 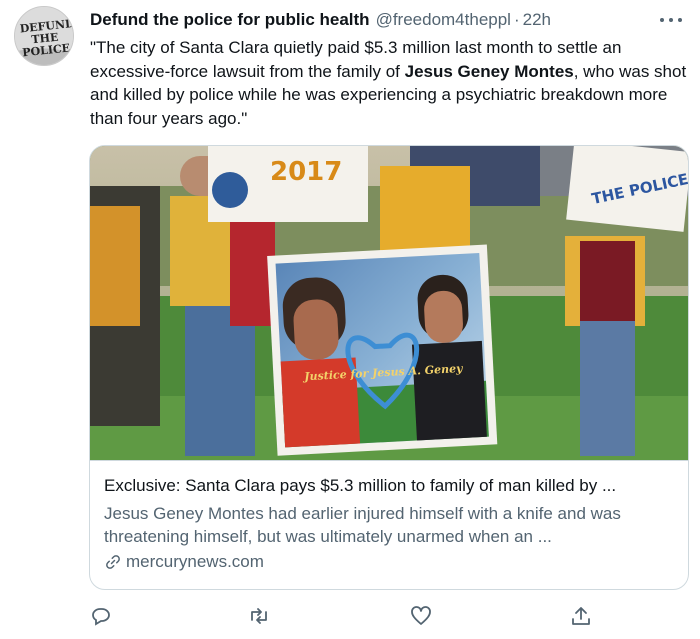 What do you see at coordinates (443, 20) in the screenshot?
I see `author-handle: @freedom4theppl` at bounding box center [443, 20].